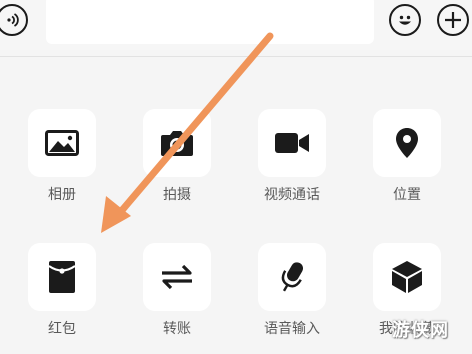 The width and height of the screenshot is (472, 354). I want to click on album-label: 相册, so click(62, 195).